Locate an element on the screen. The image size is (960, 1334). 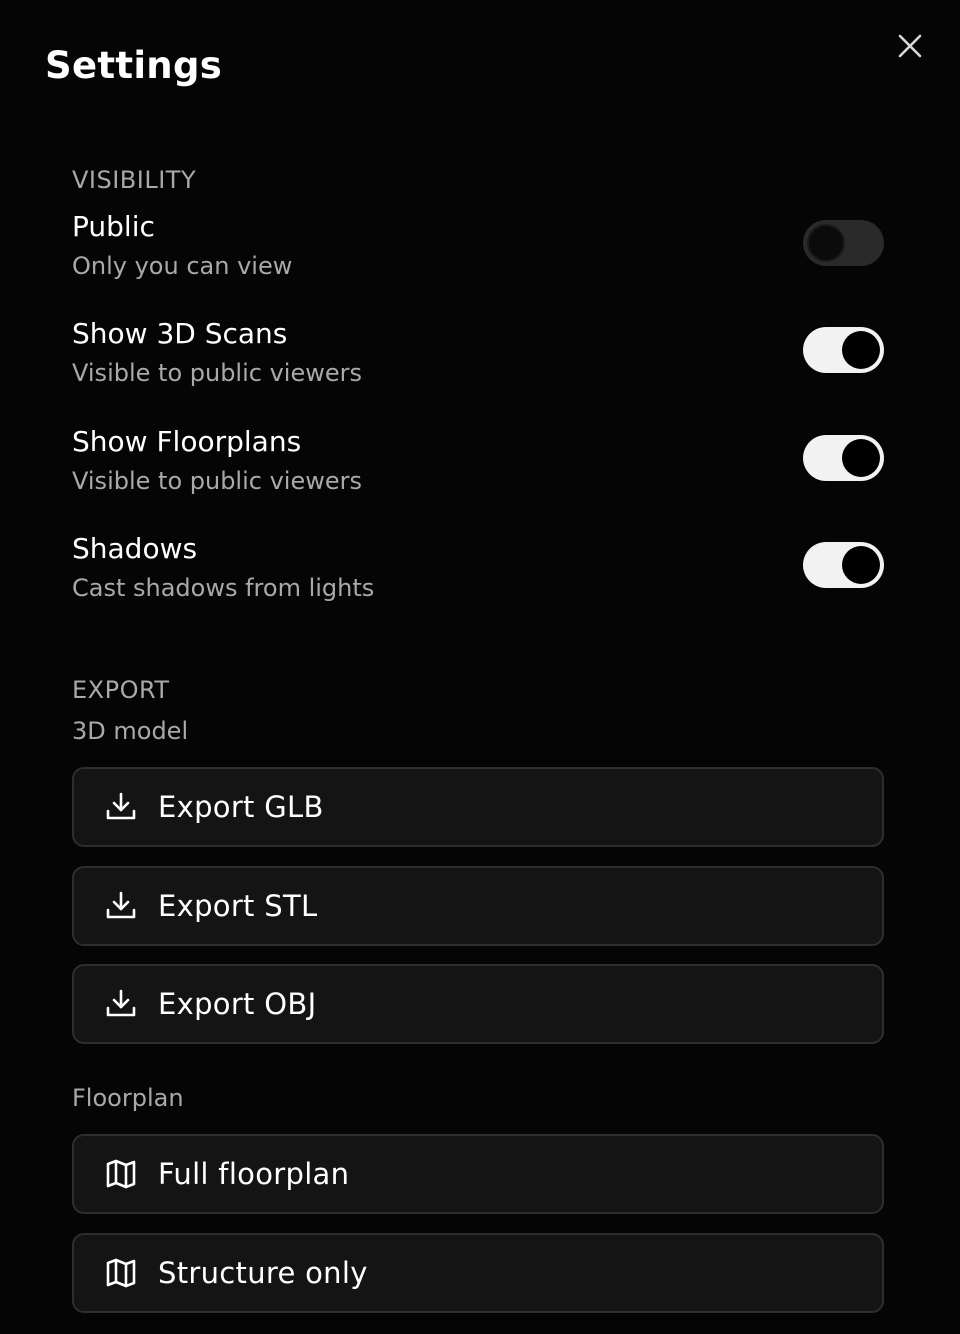
public-toggle is located at coordinates (843, 243).